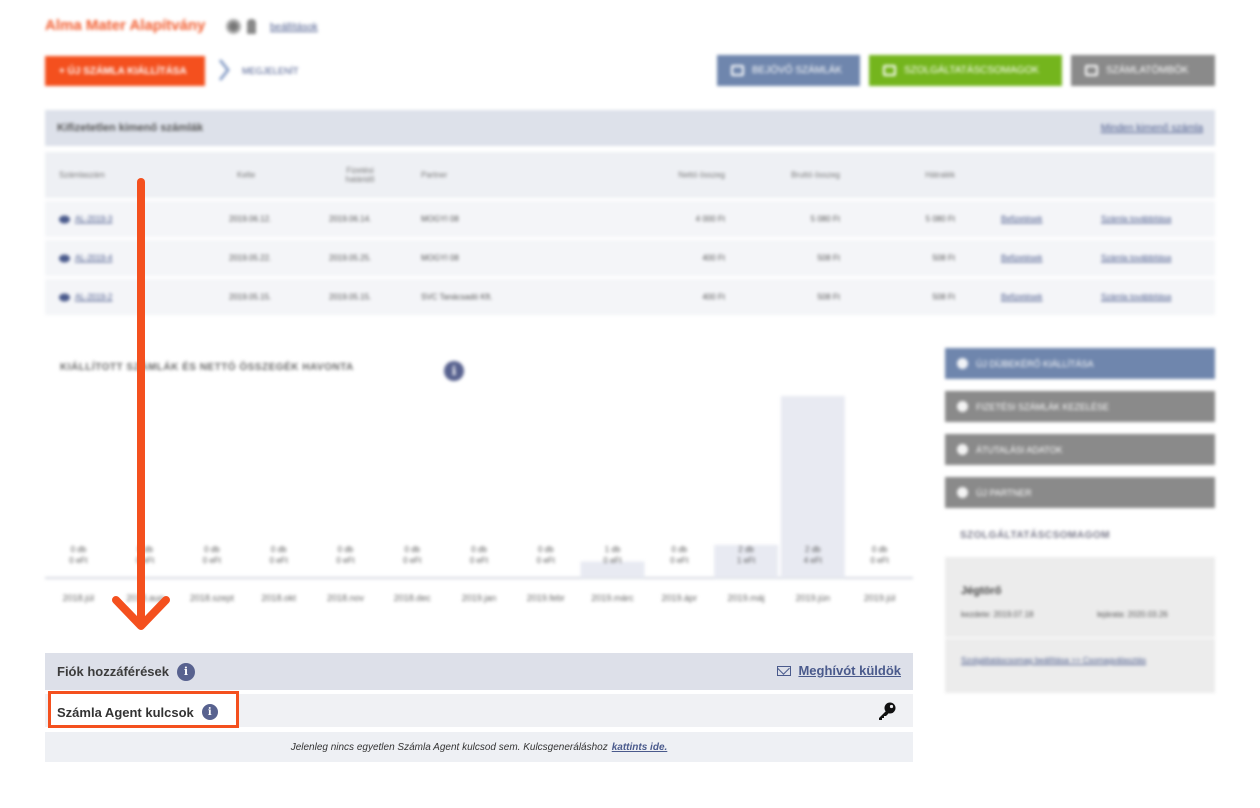 The image size is (1260, 808). What do you see at coordinates (825, 219) in the screenshot?
I see `invoice-gross-text: 5 080 Ft` at bounding box center [825, 219].